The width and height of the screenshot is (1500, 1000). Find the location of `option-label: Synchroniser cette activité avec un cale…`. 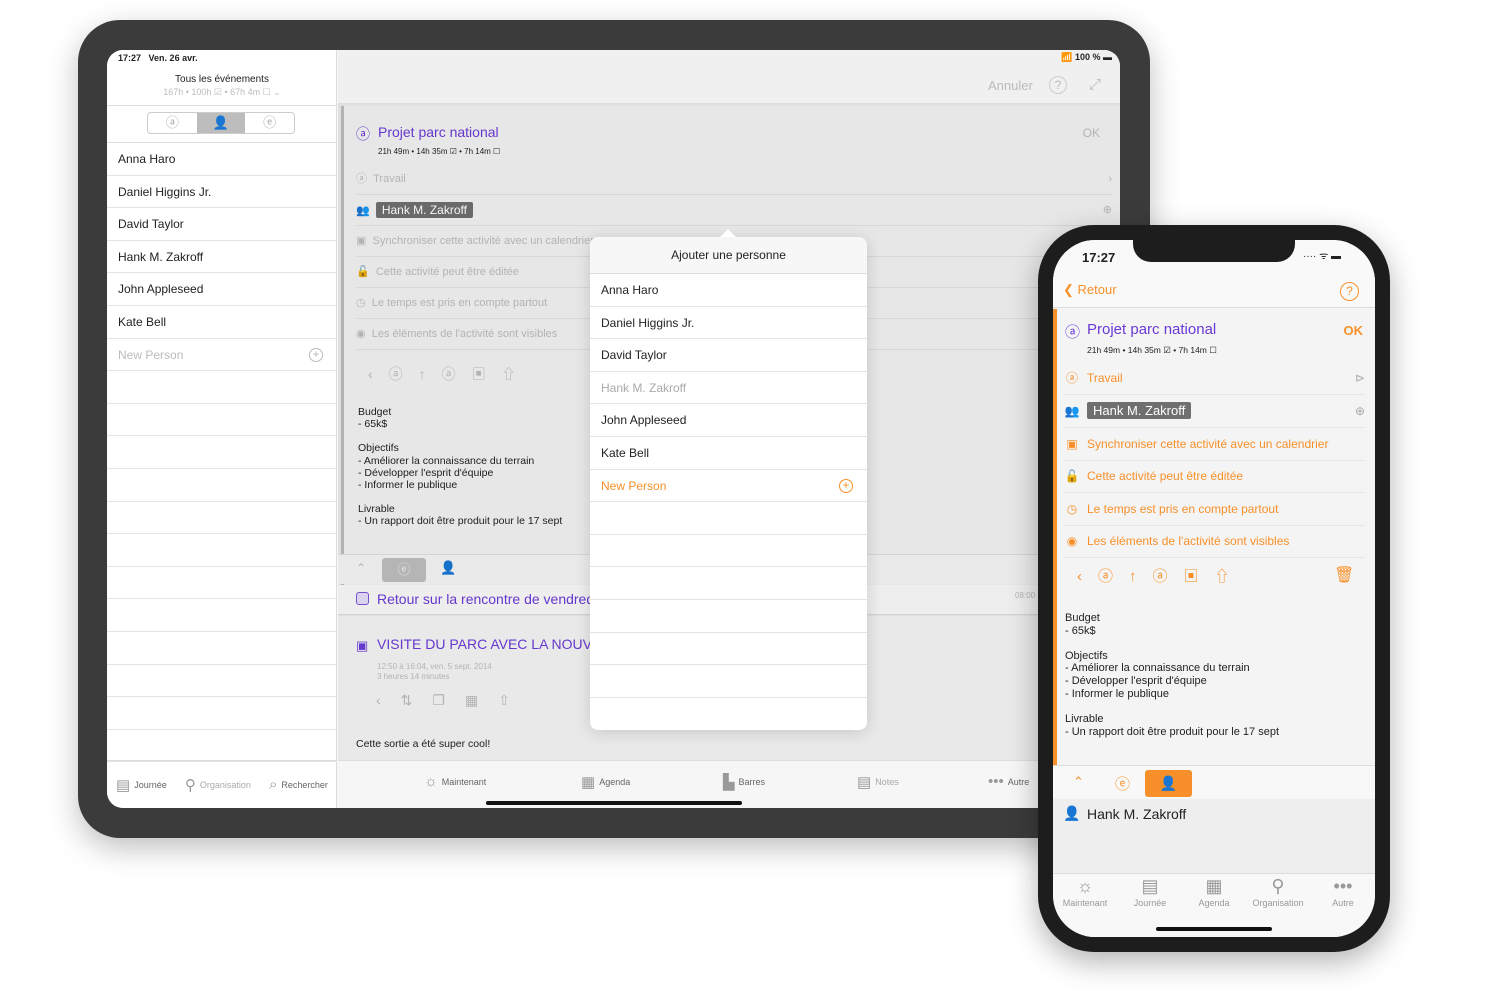

option-label: Synchroniser cette activité avec un cale… is located at coordinates (483, 241).